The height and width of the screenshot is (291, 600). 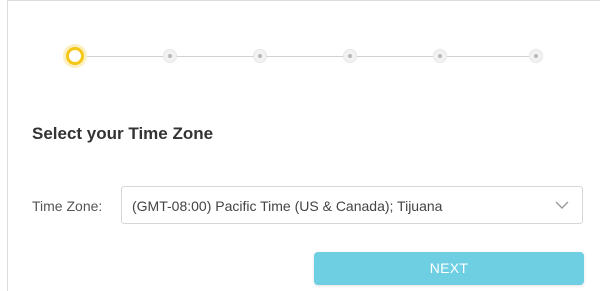 What do you see at coordinates (562, 205) in the screenshot?
I see `chevron-down-icon` at bounding box center [562, 205].